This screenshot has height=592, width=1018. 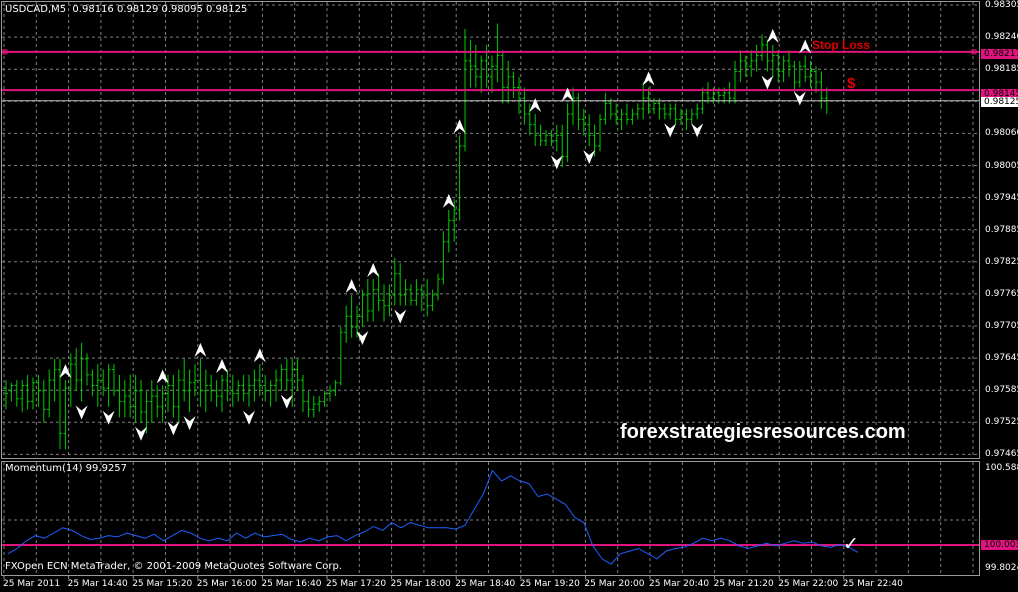 What do you see at coordinates (999, 545) in the screenshot?
I see `momentum-level-tag: 100.003` at bounding box center [999, 545].